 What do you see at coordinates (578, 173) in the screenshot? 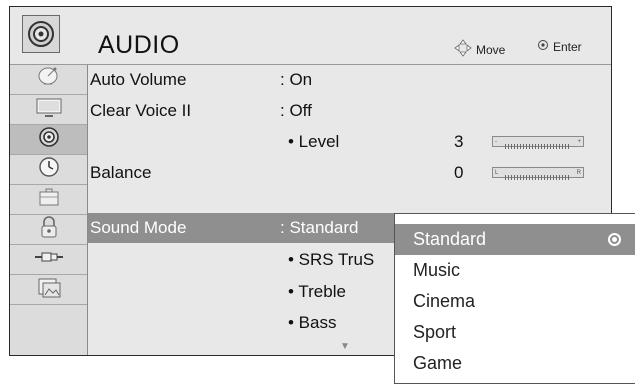
I see `balance-slider-right: R` at bounding box center [578, 173].